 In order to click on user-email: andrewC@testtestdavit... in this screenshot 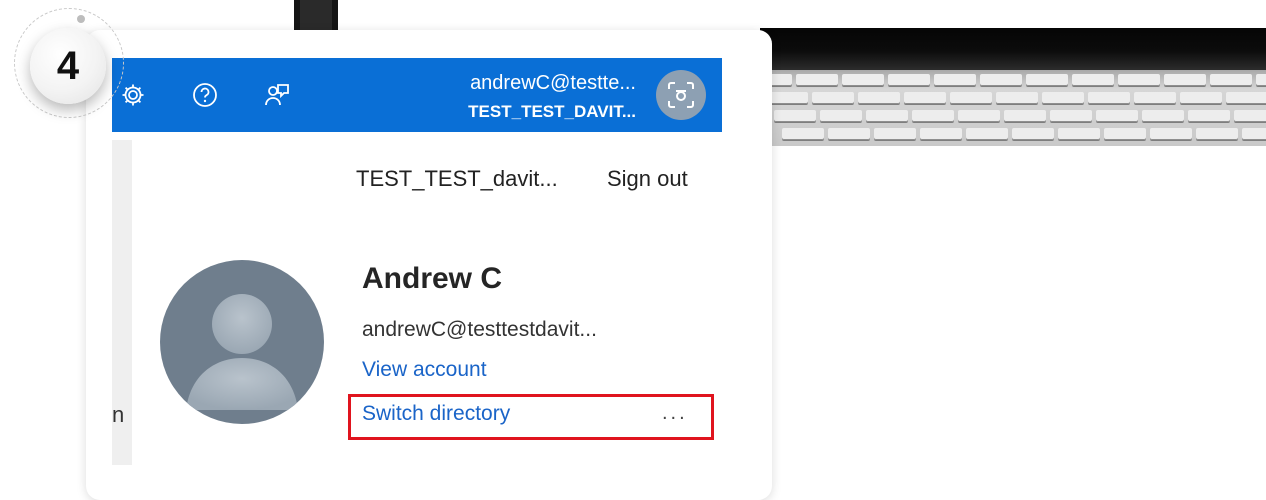, I will do `click(479, 329)`.